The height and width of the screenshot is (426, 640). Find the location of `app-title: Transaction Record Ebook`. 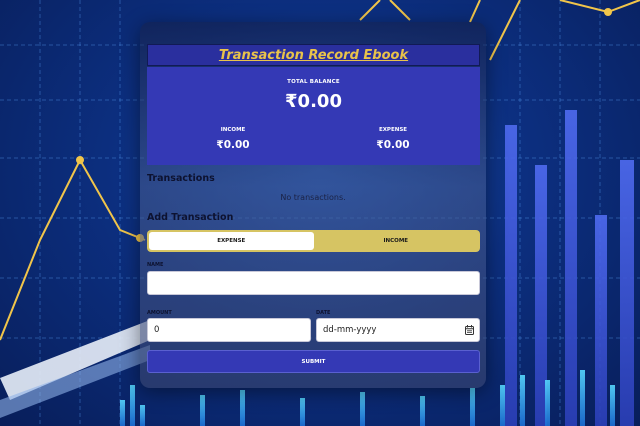

app-title: Transaction Record Ebook is located at coordinates (313, 55).